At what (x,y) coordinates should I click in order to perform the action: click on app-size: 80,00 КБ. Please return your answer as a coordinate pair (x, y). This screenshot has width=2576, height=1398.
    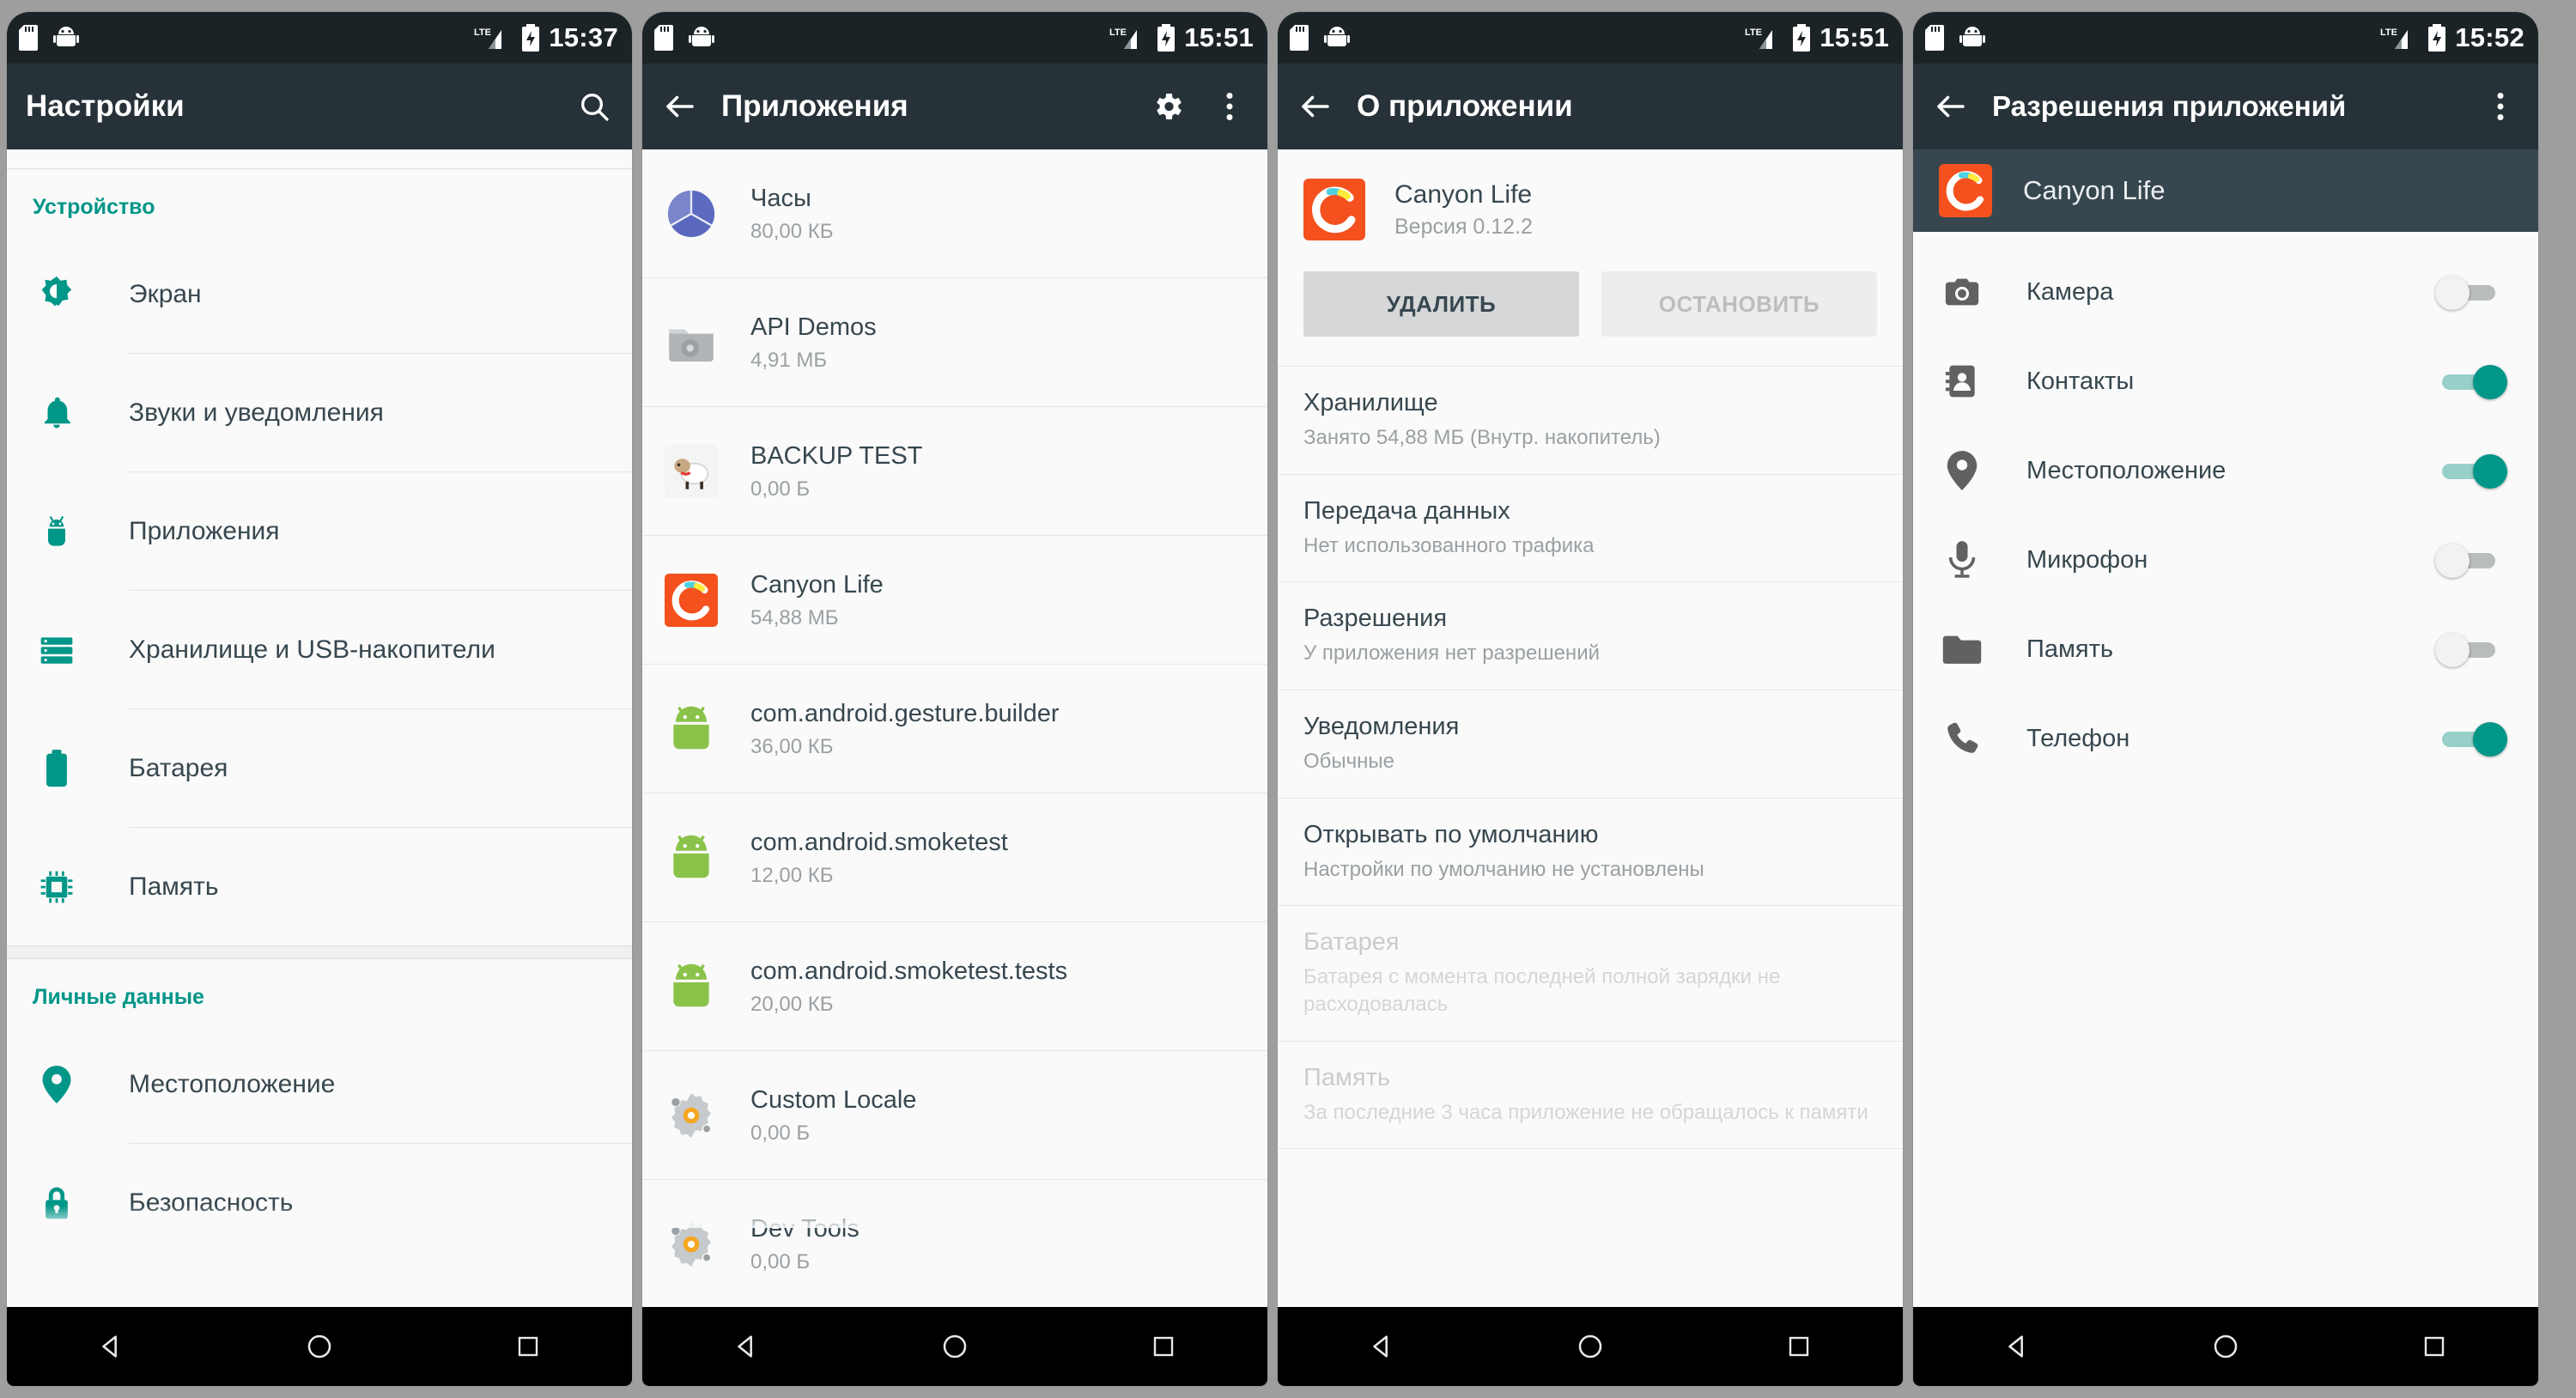
    Looking at the image, I should click on (792, 231).